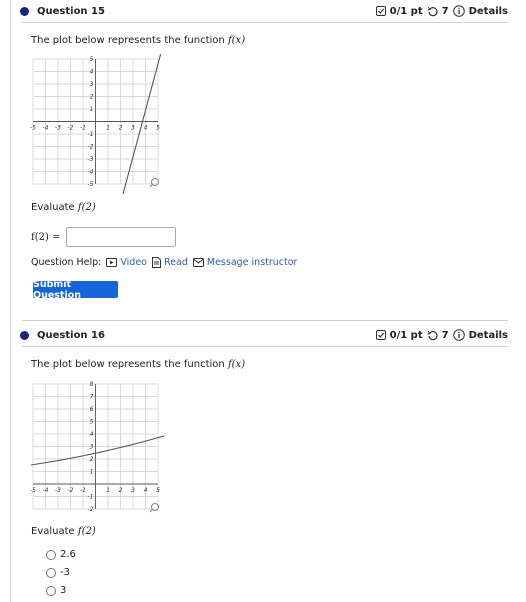 This screenshot has width=526, height=602. I want to click on help-label: Question Help:, so click(66, 262).